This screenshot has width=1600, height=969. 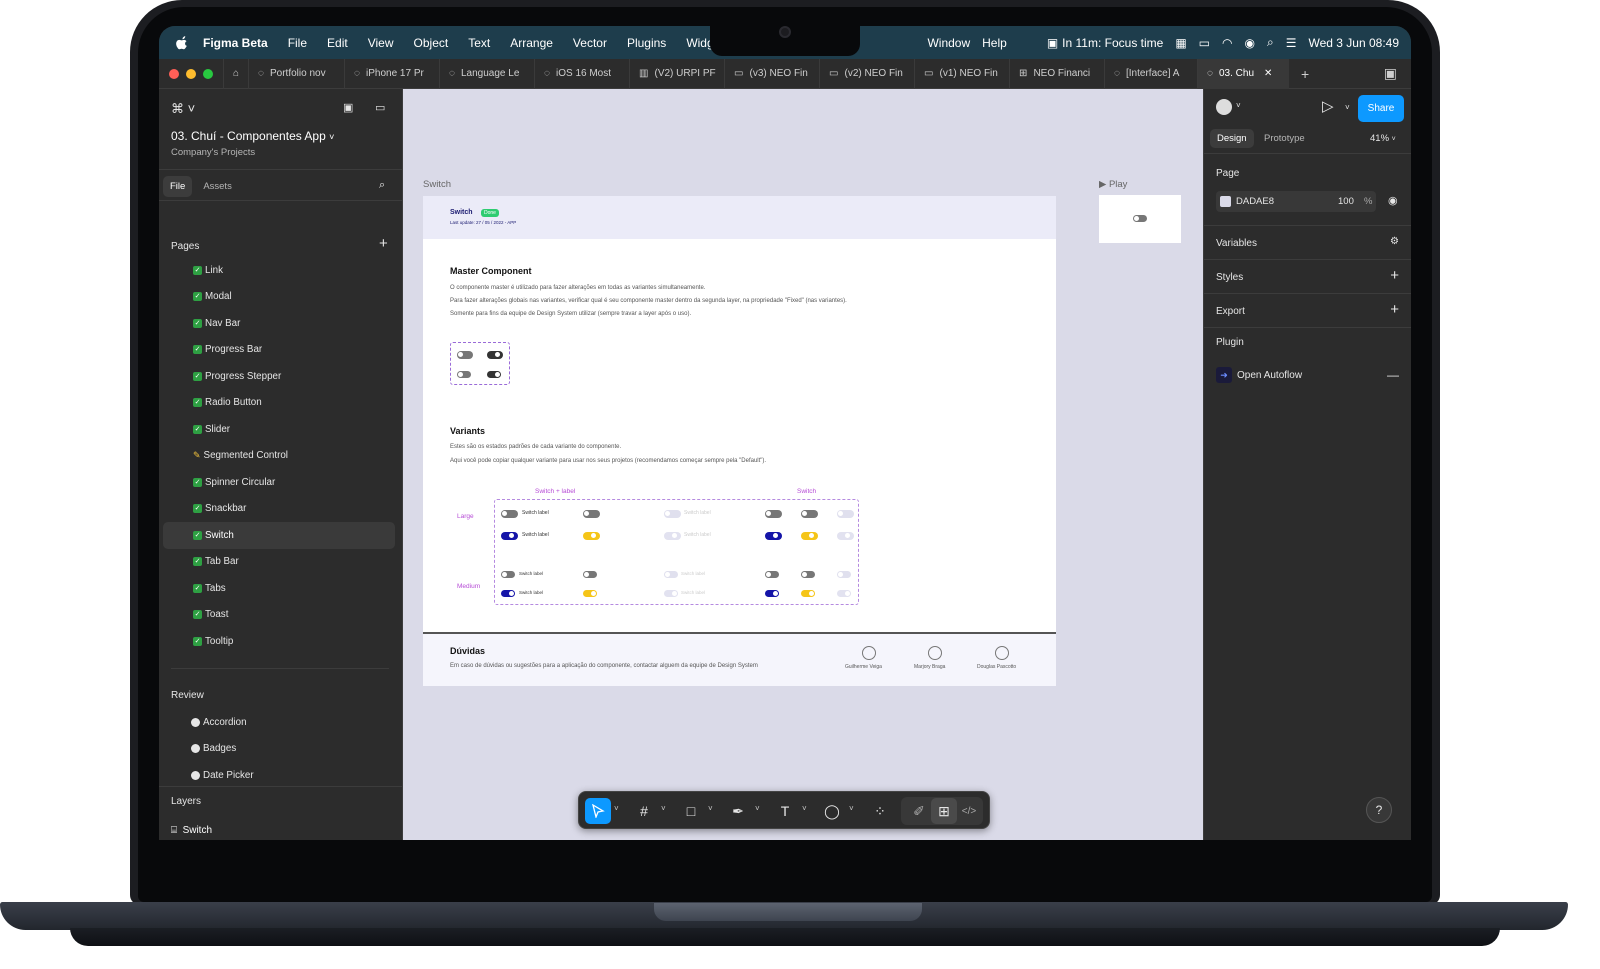 I want to click on page-item: ✓ Progress Stepper, so click(x=279, y=376).